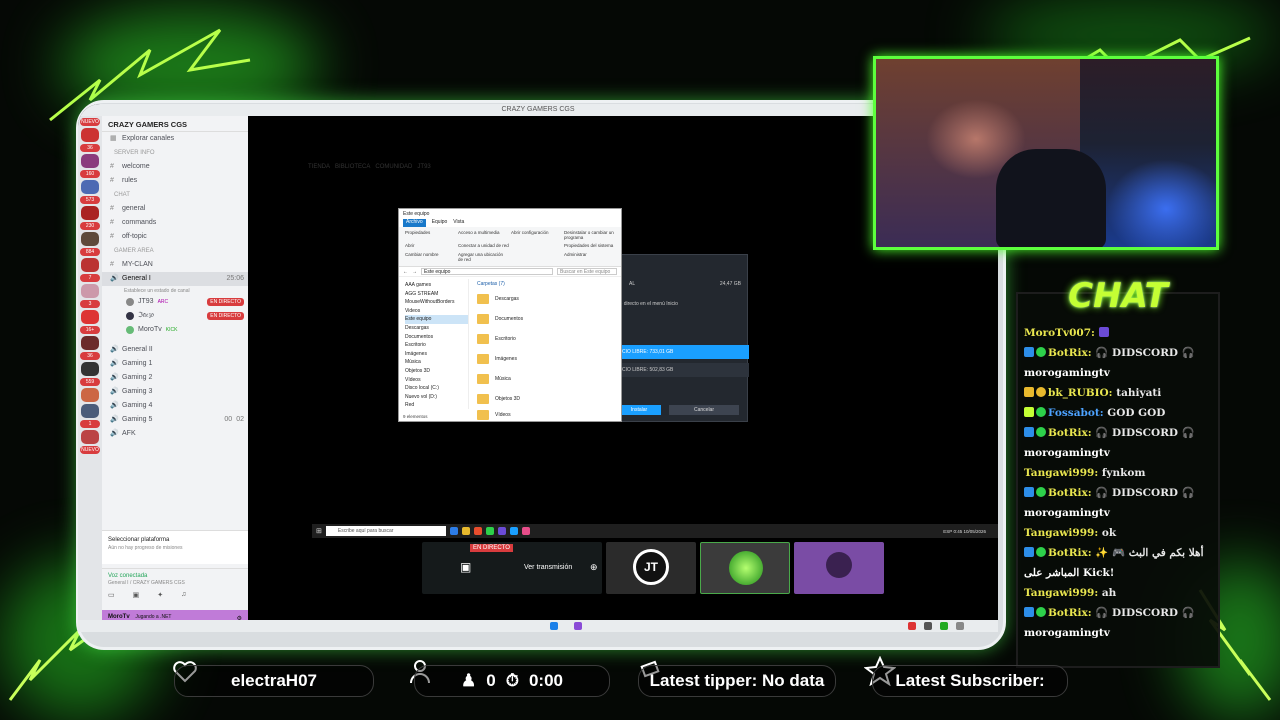 The image size is (1280, 720). I want to click on category-server-info: SERVER INFO, so click(175, 153).